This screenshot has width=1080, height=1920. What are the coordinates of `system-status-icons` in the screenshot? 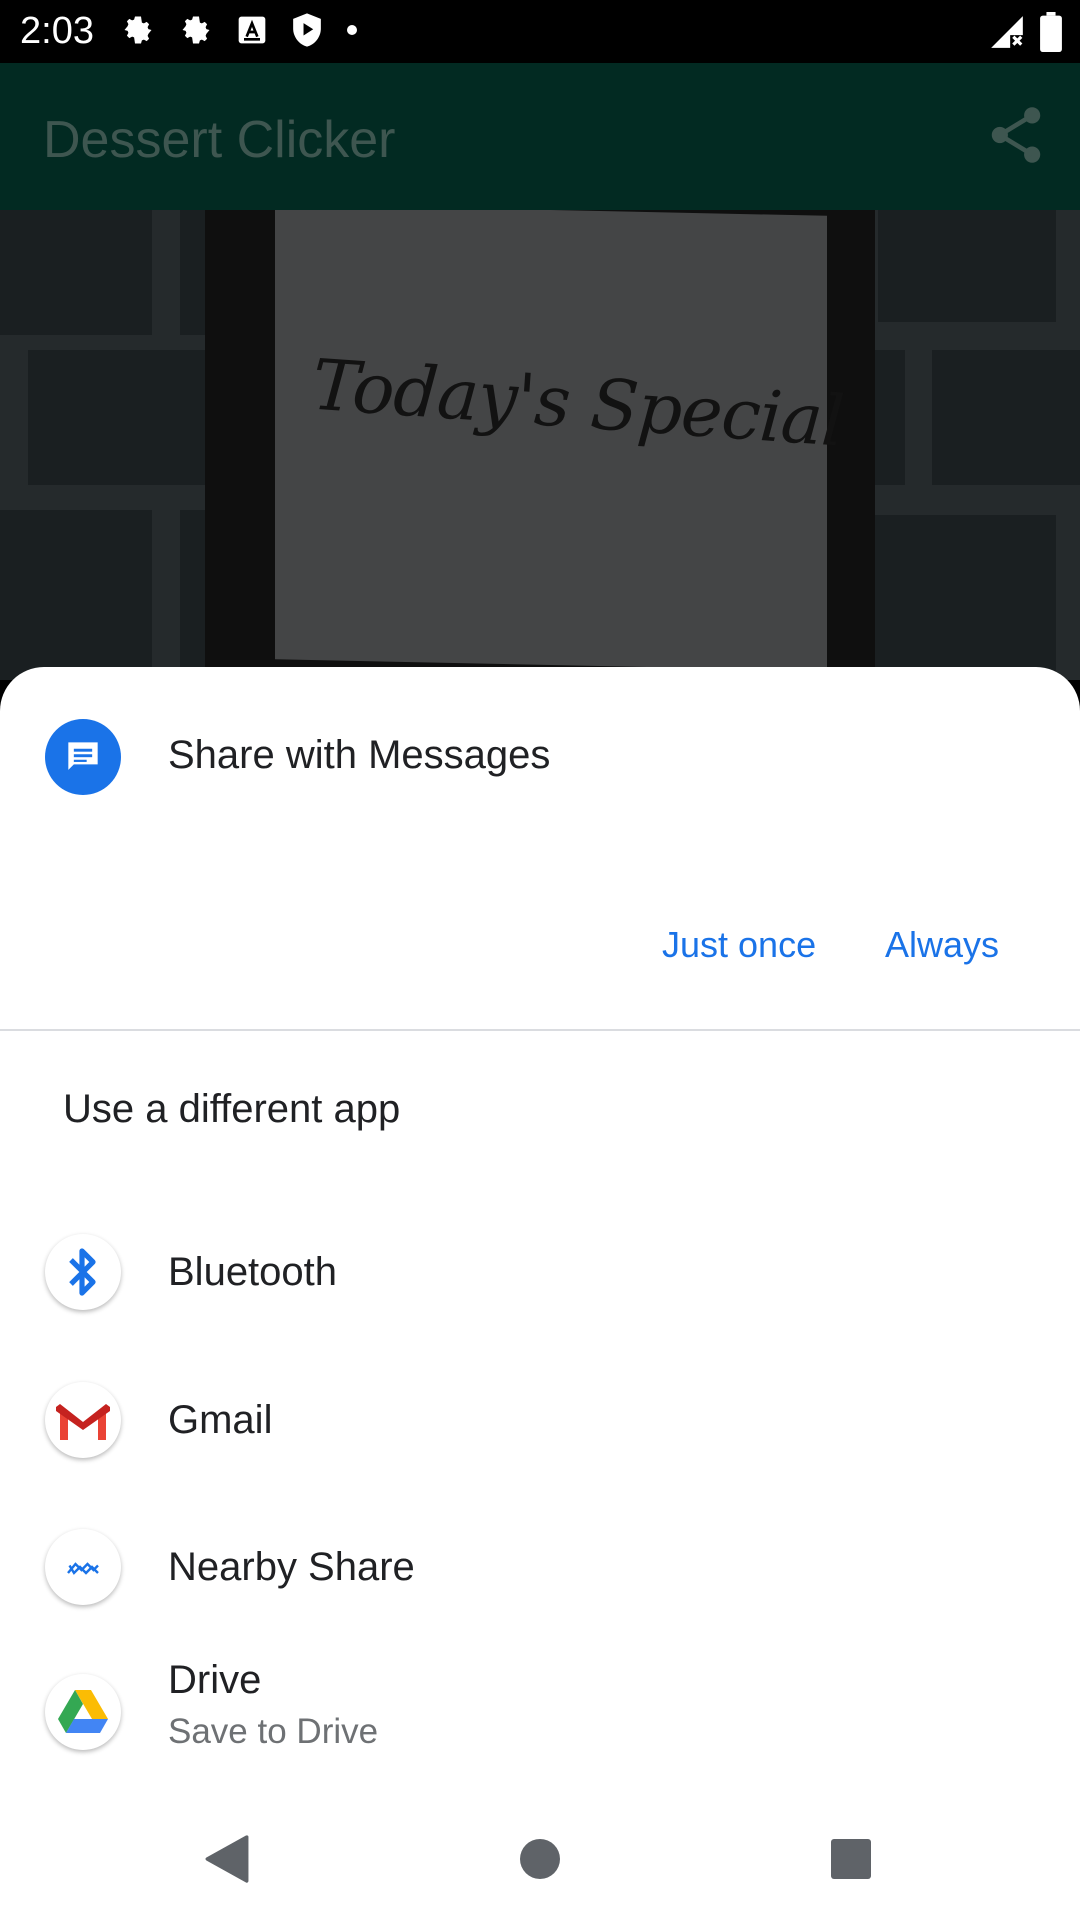 It's located at (1025, 32).